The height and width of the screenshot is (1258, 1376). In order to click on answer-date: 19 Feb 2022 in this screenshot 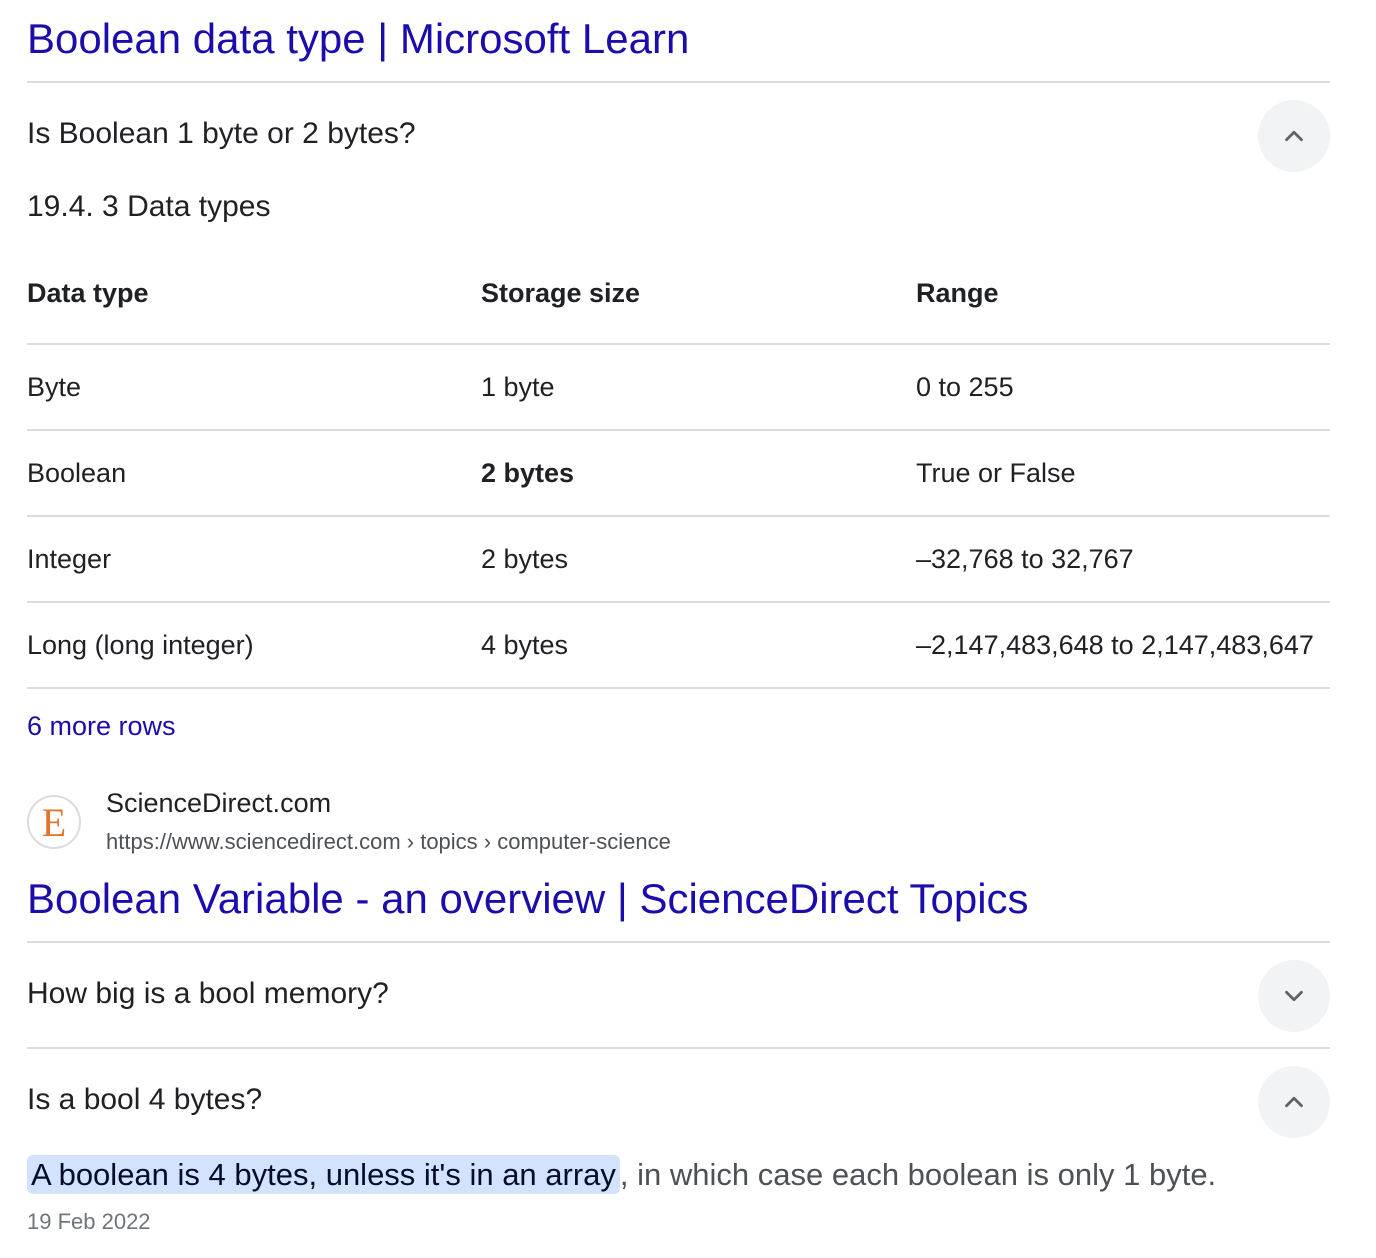, I will do `click(89, 1221)`.